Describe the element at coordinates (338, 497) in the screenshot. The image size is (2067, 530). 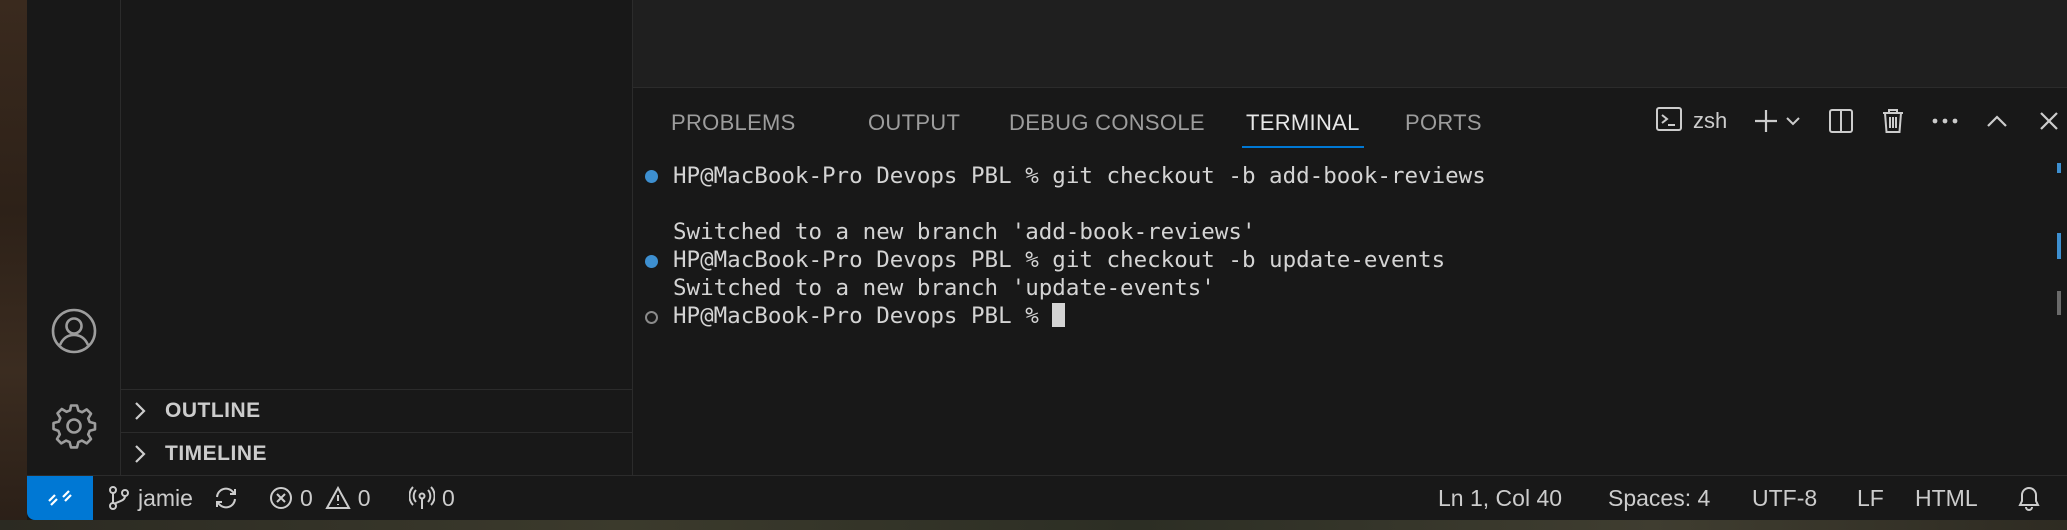
I see `warning-icon` at that location.